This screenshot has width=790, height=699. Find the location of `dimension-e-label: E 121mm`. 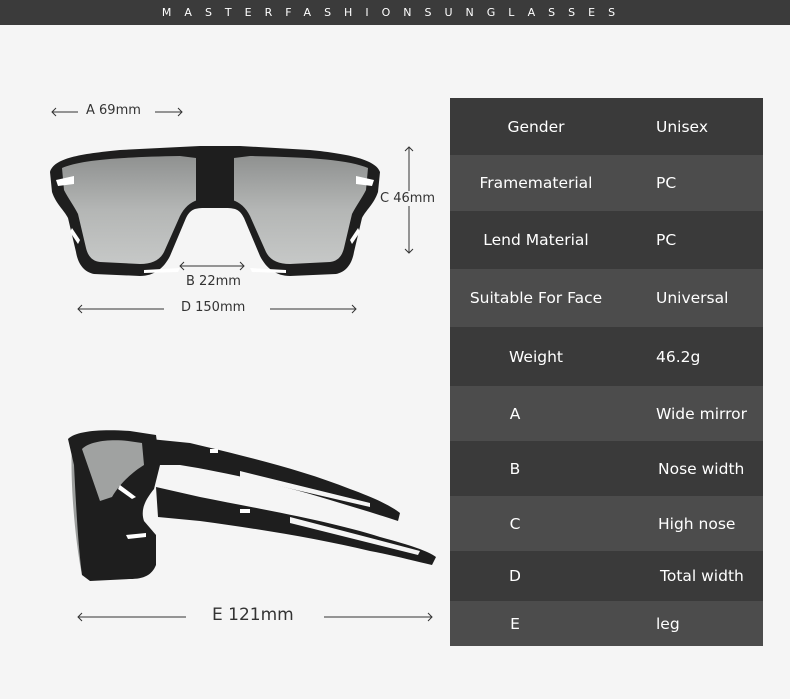

dimension-e-label: E 121mm is located at coordinates (253, 615).